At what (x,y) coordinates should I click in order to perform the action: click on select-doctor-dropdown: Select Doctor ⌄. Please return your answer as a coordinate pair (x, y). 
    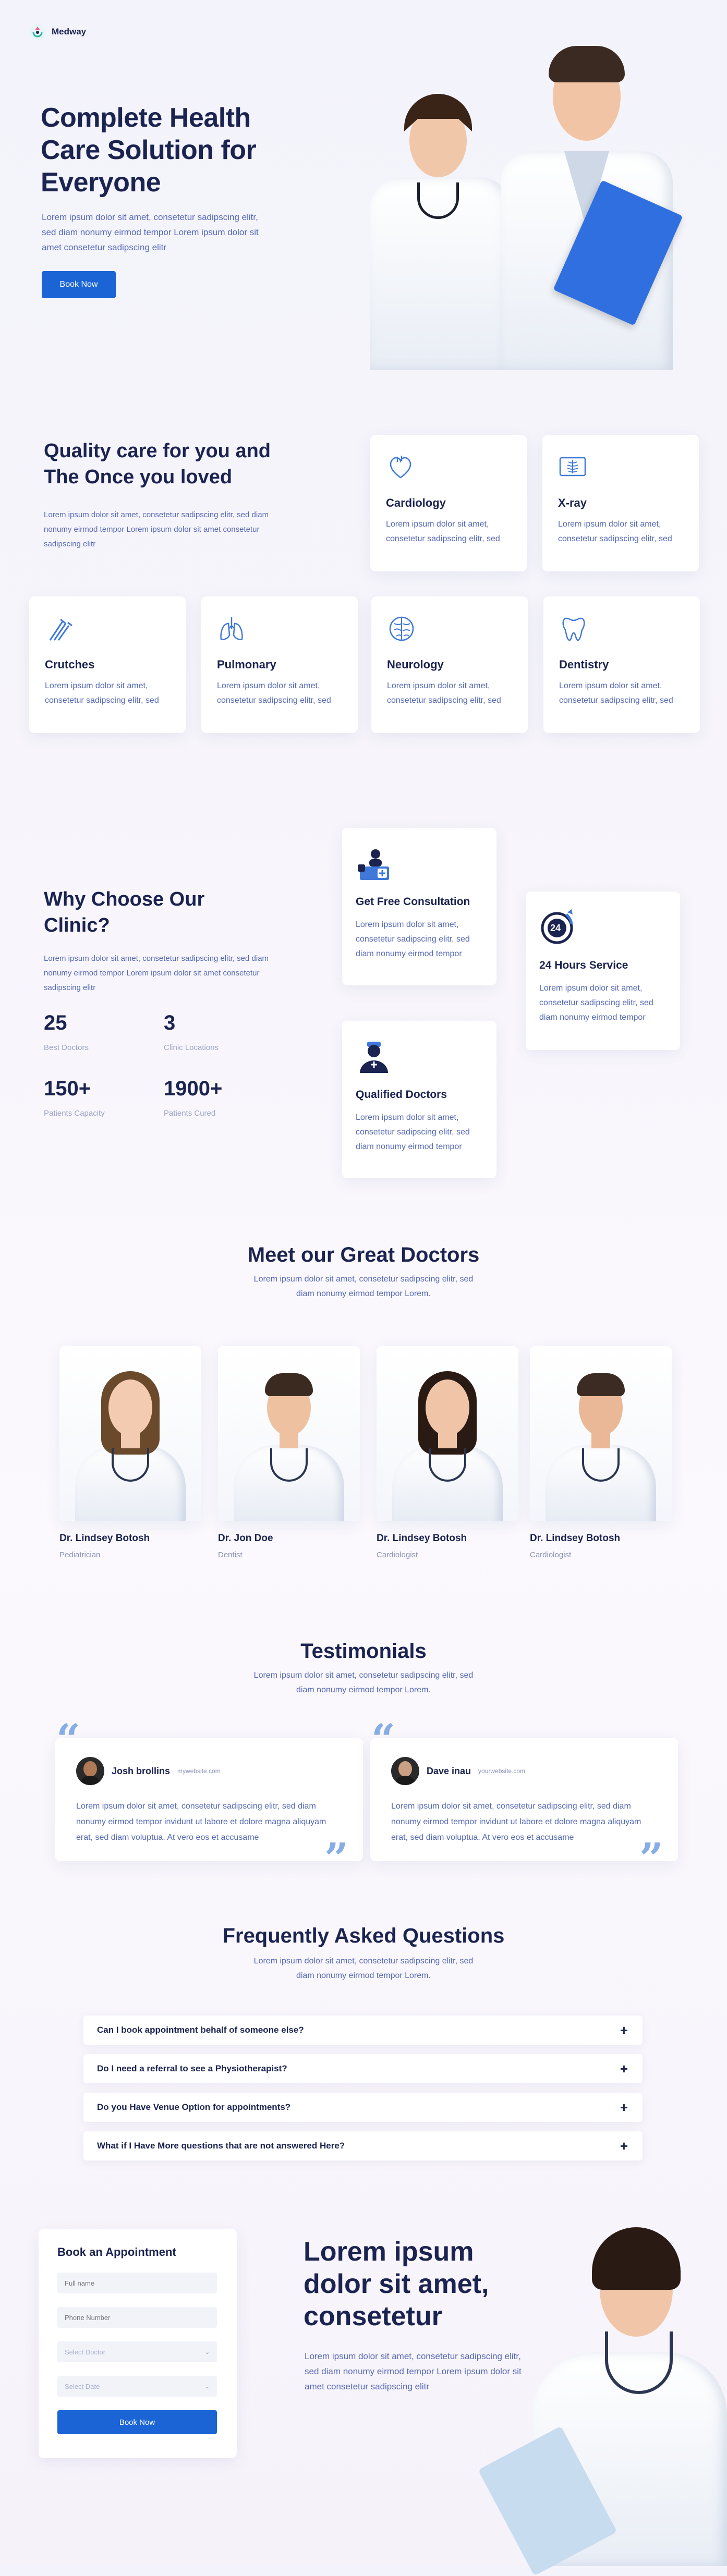
    Looking at the image, I should click on (137, 2351).